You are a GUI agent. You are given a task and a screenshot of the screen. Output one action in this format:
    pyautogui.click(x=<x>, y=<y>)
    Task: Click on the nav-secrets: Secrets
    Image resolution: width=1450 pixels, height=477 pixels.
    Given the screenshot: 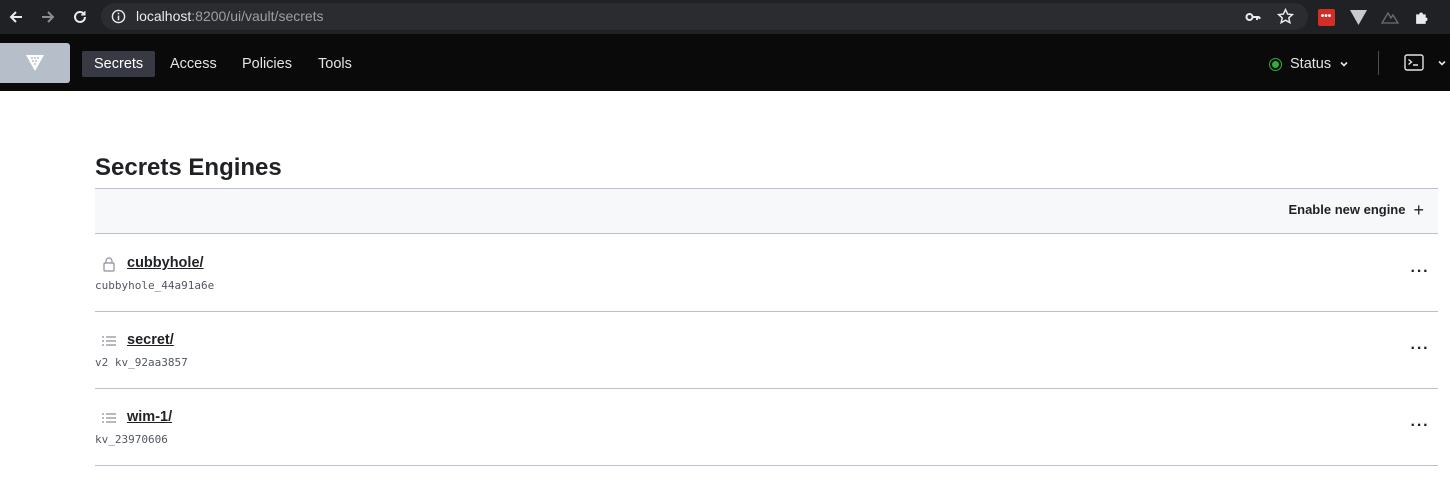 What is the action you would take?
    pyautogui.click(x=119, y=64)
    